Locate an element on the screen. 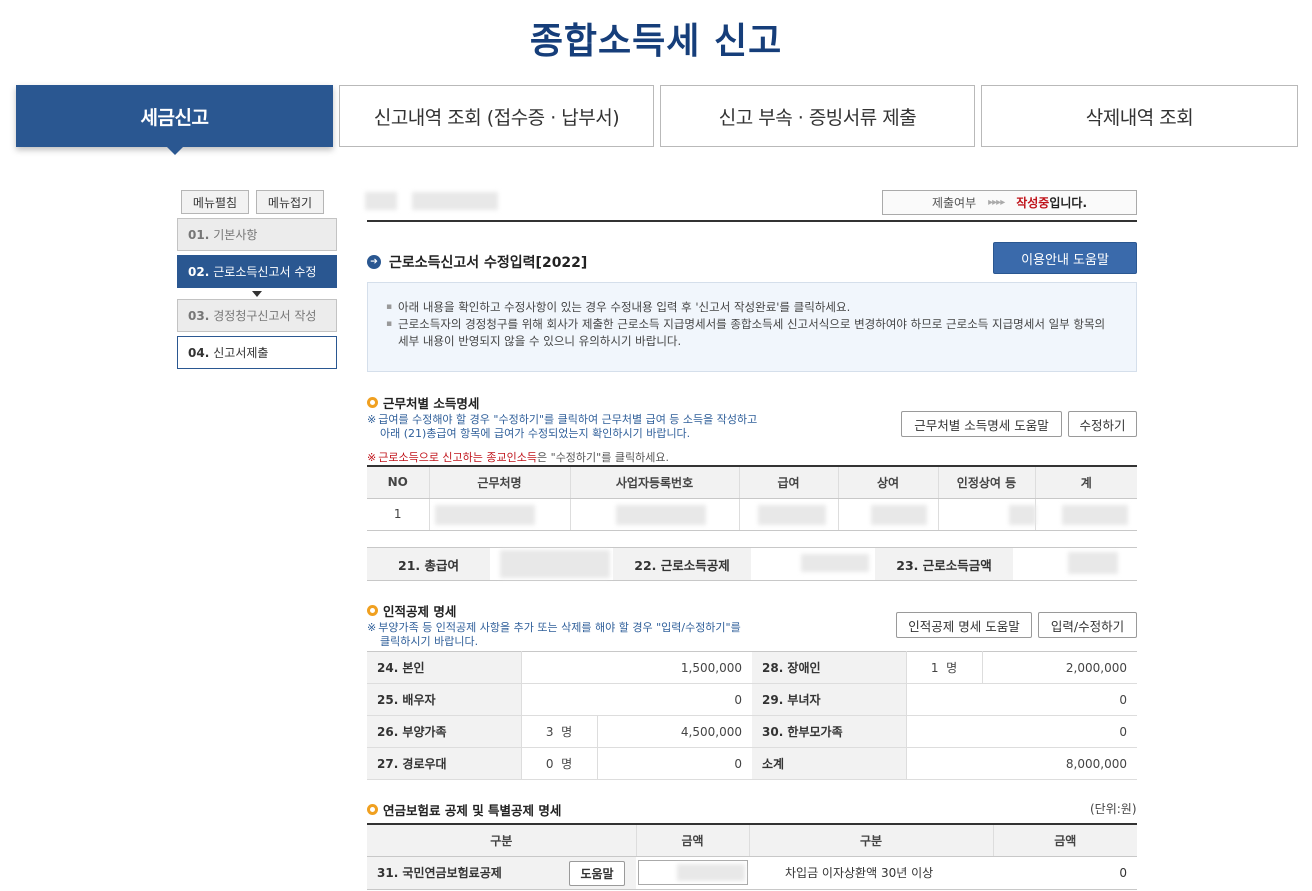 Image resolution: width=1312 pixels, height=891 pixels. step-submit: 04. 신고서제출 is located at coordinates (257, 352).